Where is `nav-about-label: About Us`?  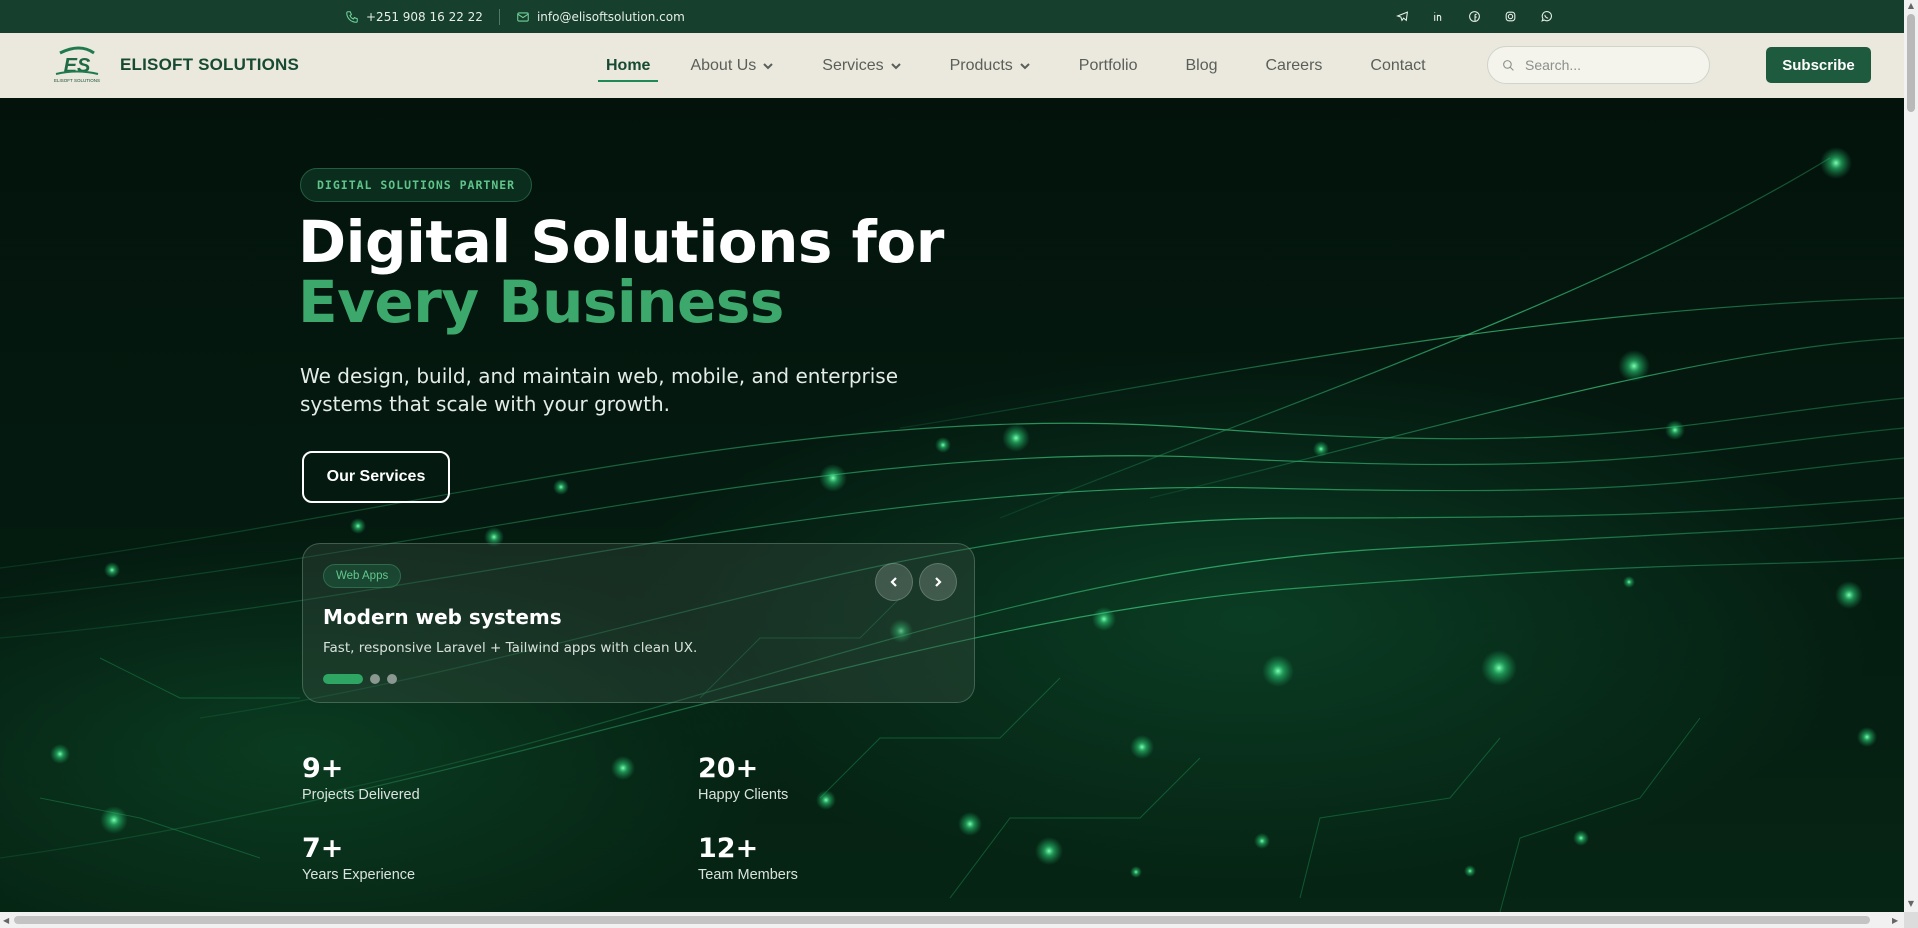
nav-about-label: About Us is located at coordinates (723, 65).